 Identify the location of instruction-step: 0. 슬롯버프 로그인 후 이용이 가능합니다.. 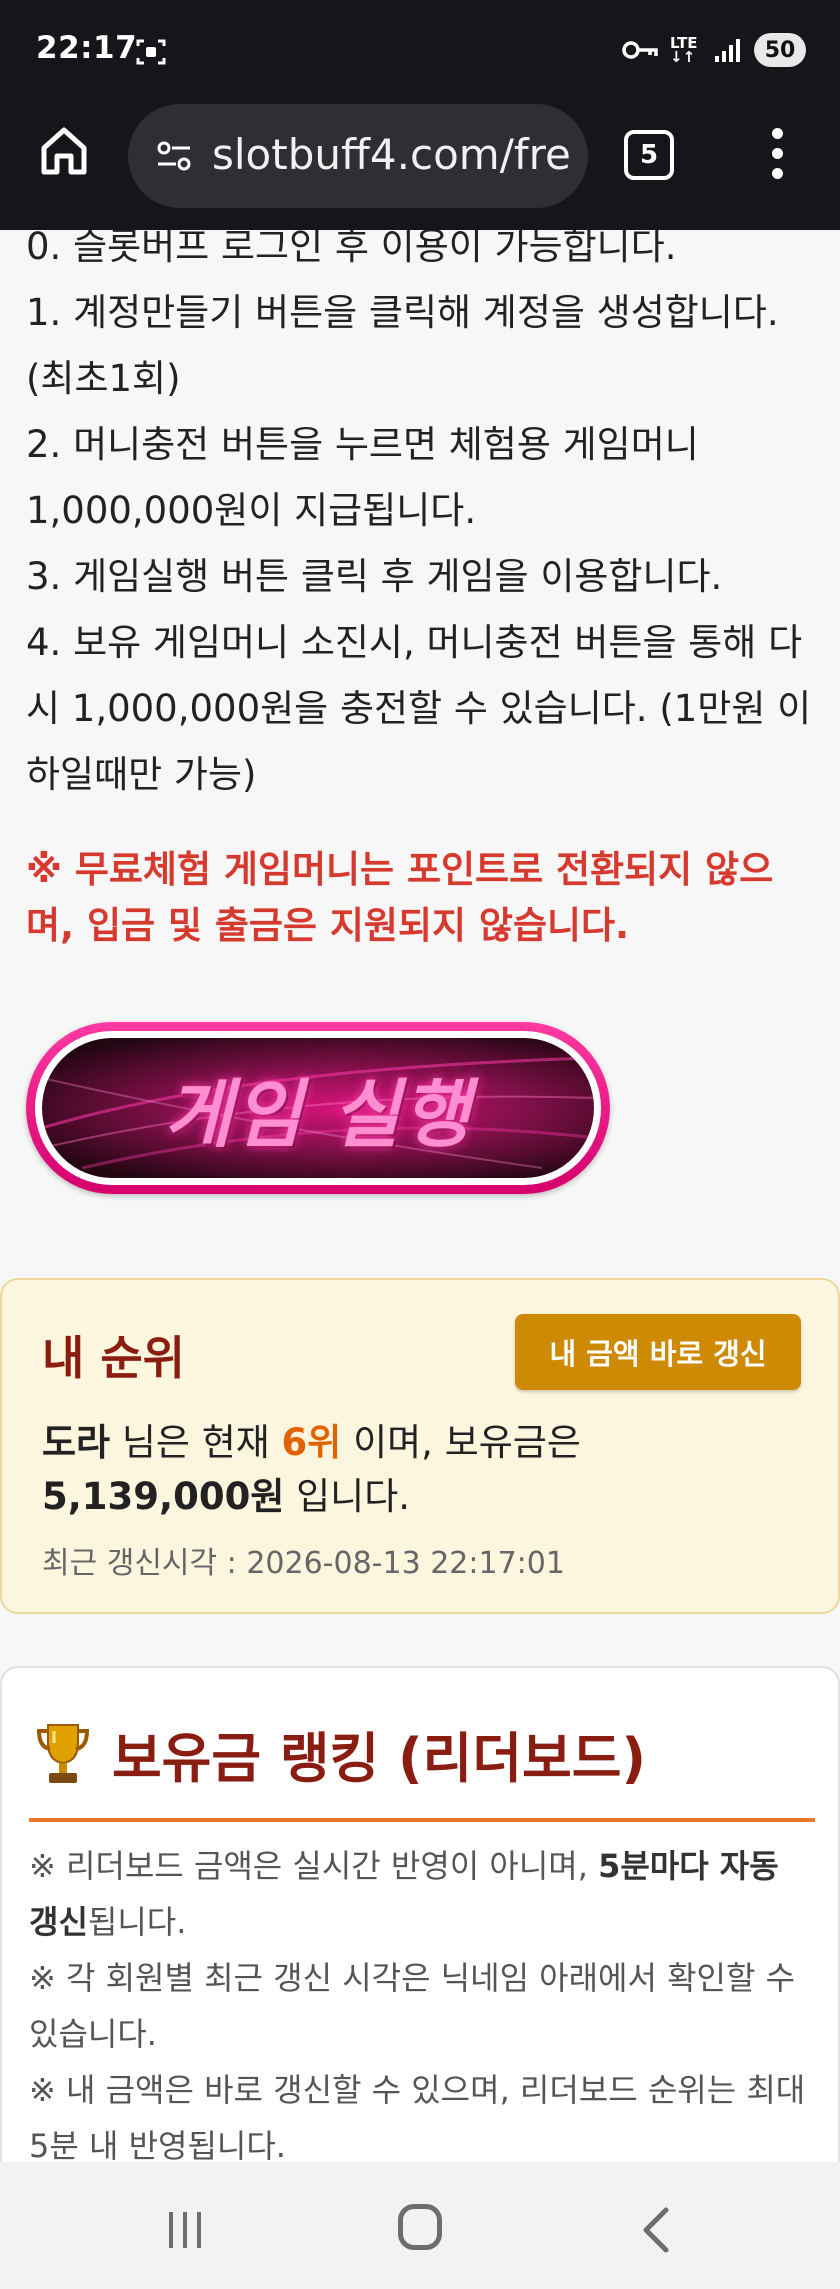
(351, 249).